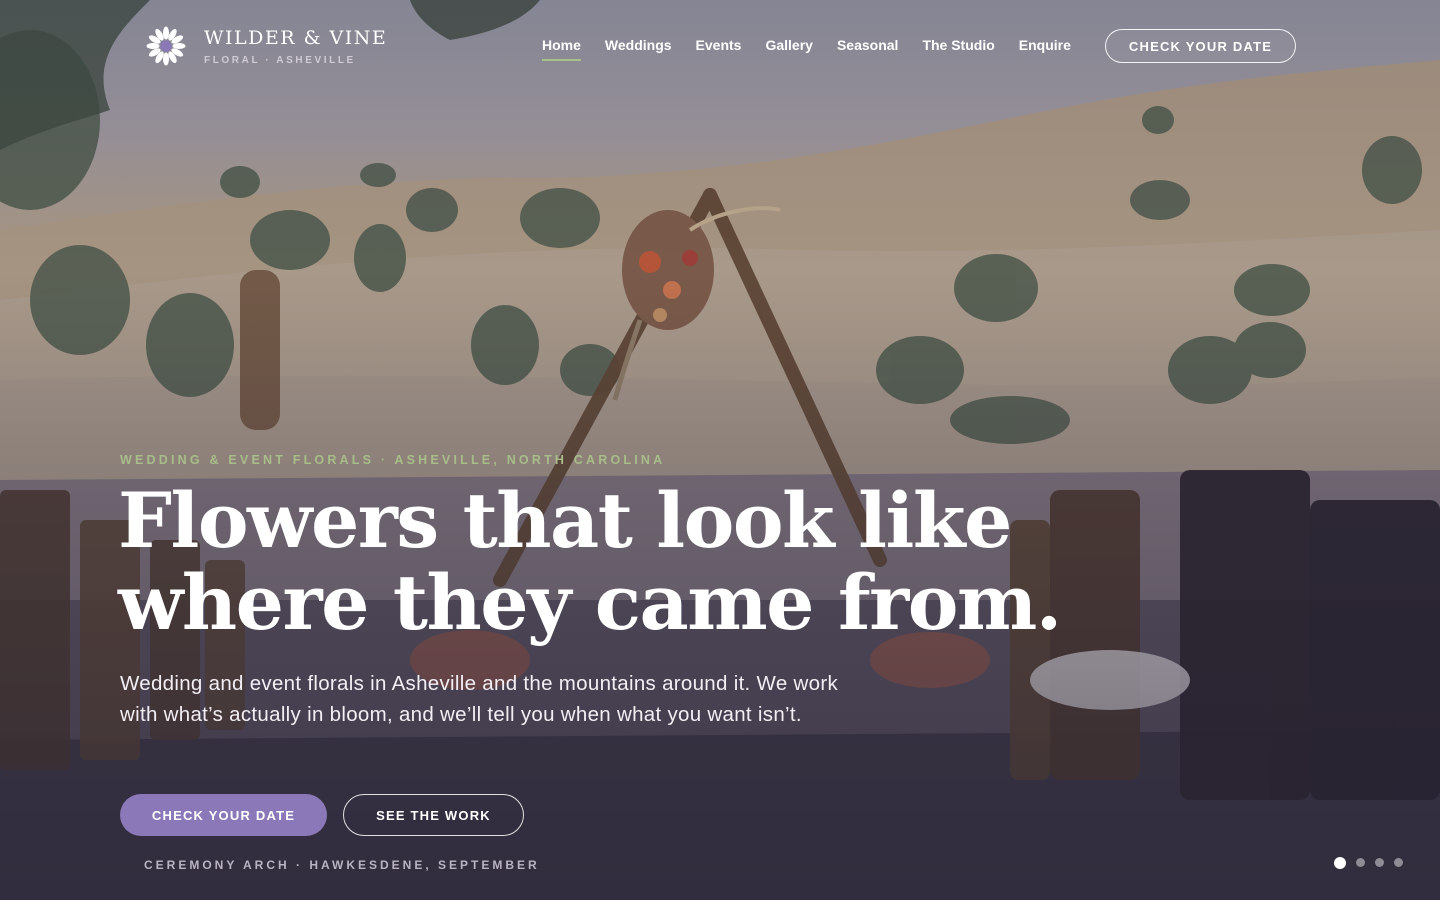 The image size is (1440, 900). Describe the element at coordinates (590, 602) in the screenshot. I see `headline-line-2: where they came from.` at that location.